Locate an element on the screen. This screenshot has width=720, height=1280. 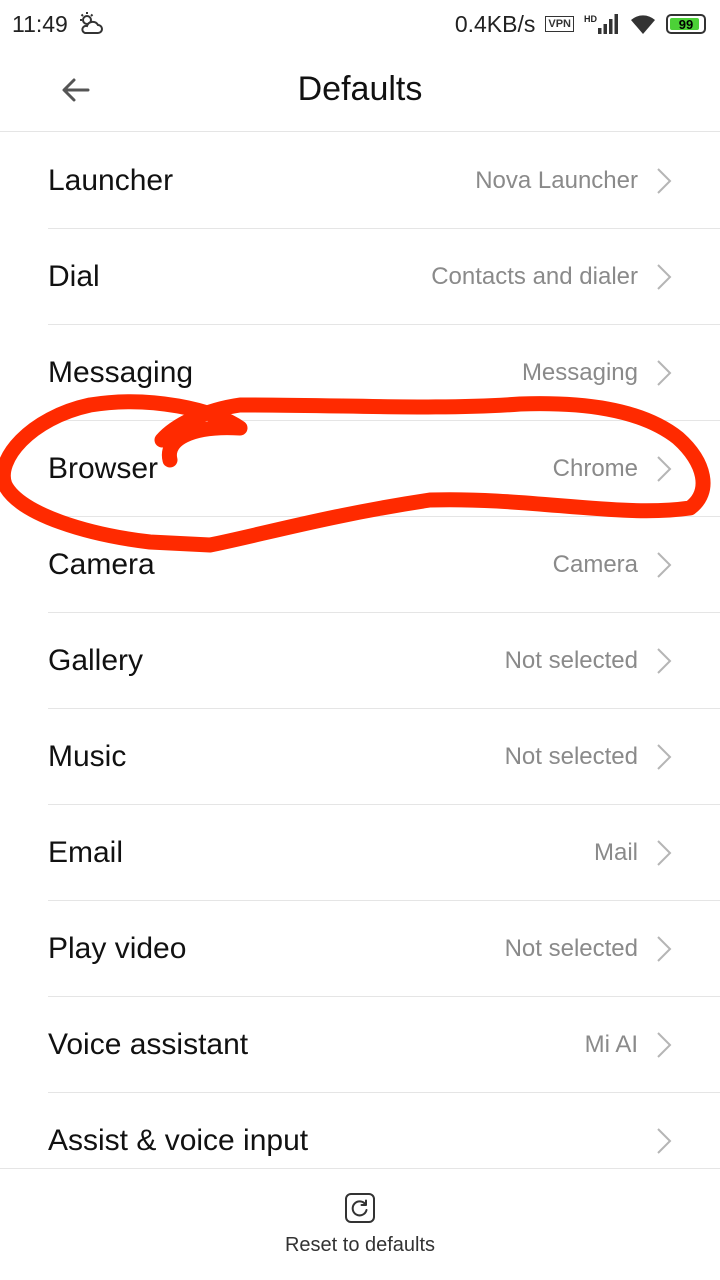
item-value: Nova Launcher is located at coordinates (556, 180).